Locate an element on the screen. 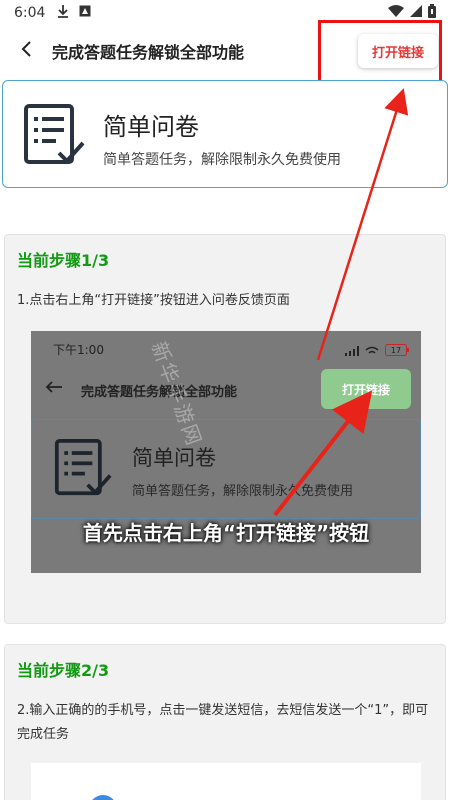 This screenshot has height=800, width=450. battery-icon is located at coordinates (432, 13).